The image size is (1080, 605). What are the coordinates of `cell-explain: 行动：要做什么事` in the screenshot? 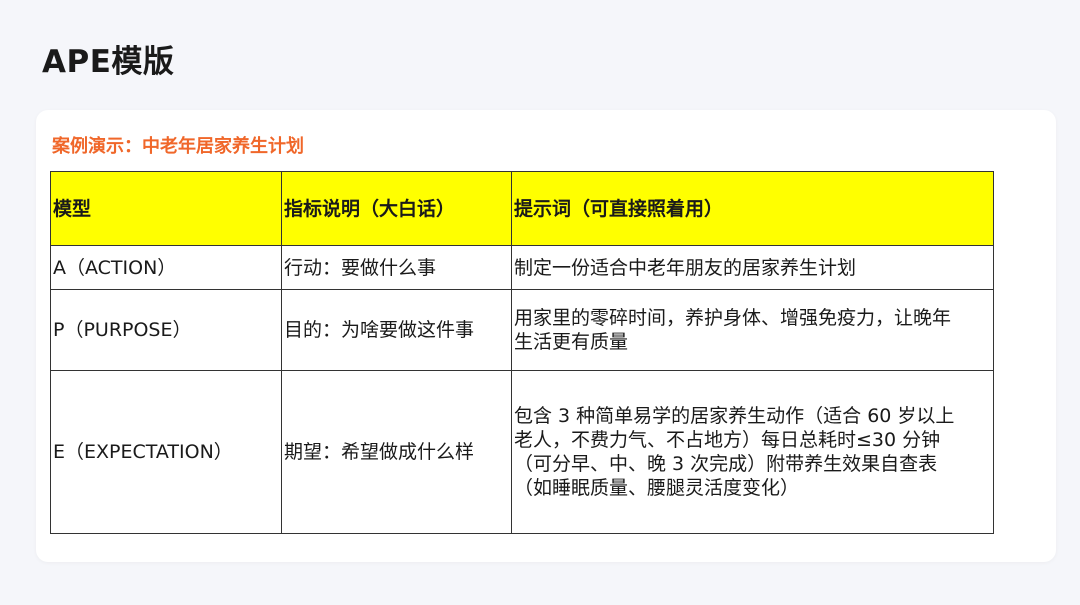 It's located at (396, 267).